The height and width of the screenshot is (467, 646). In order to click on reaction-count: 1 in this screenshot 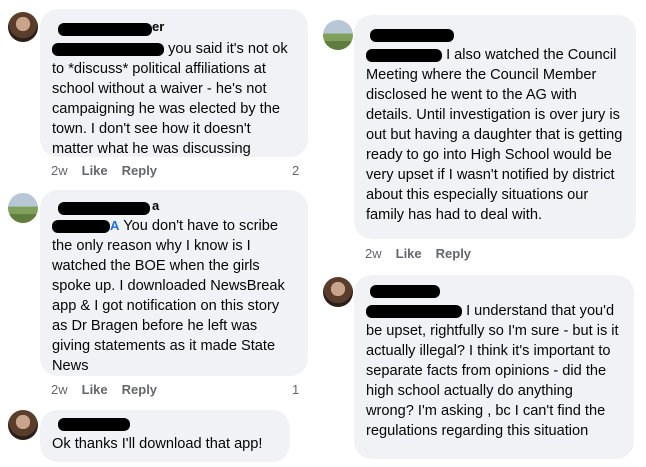, I will do `click(295, 389)`.